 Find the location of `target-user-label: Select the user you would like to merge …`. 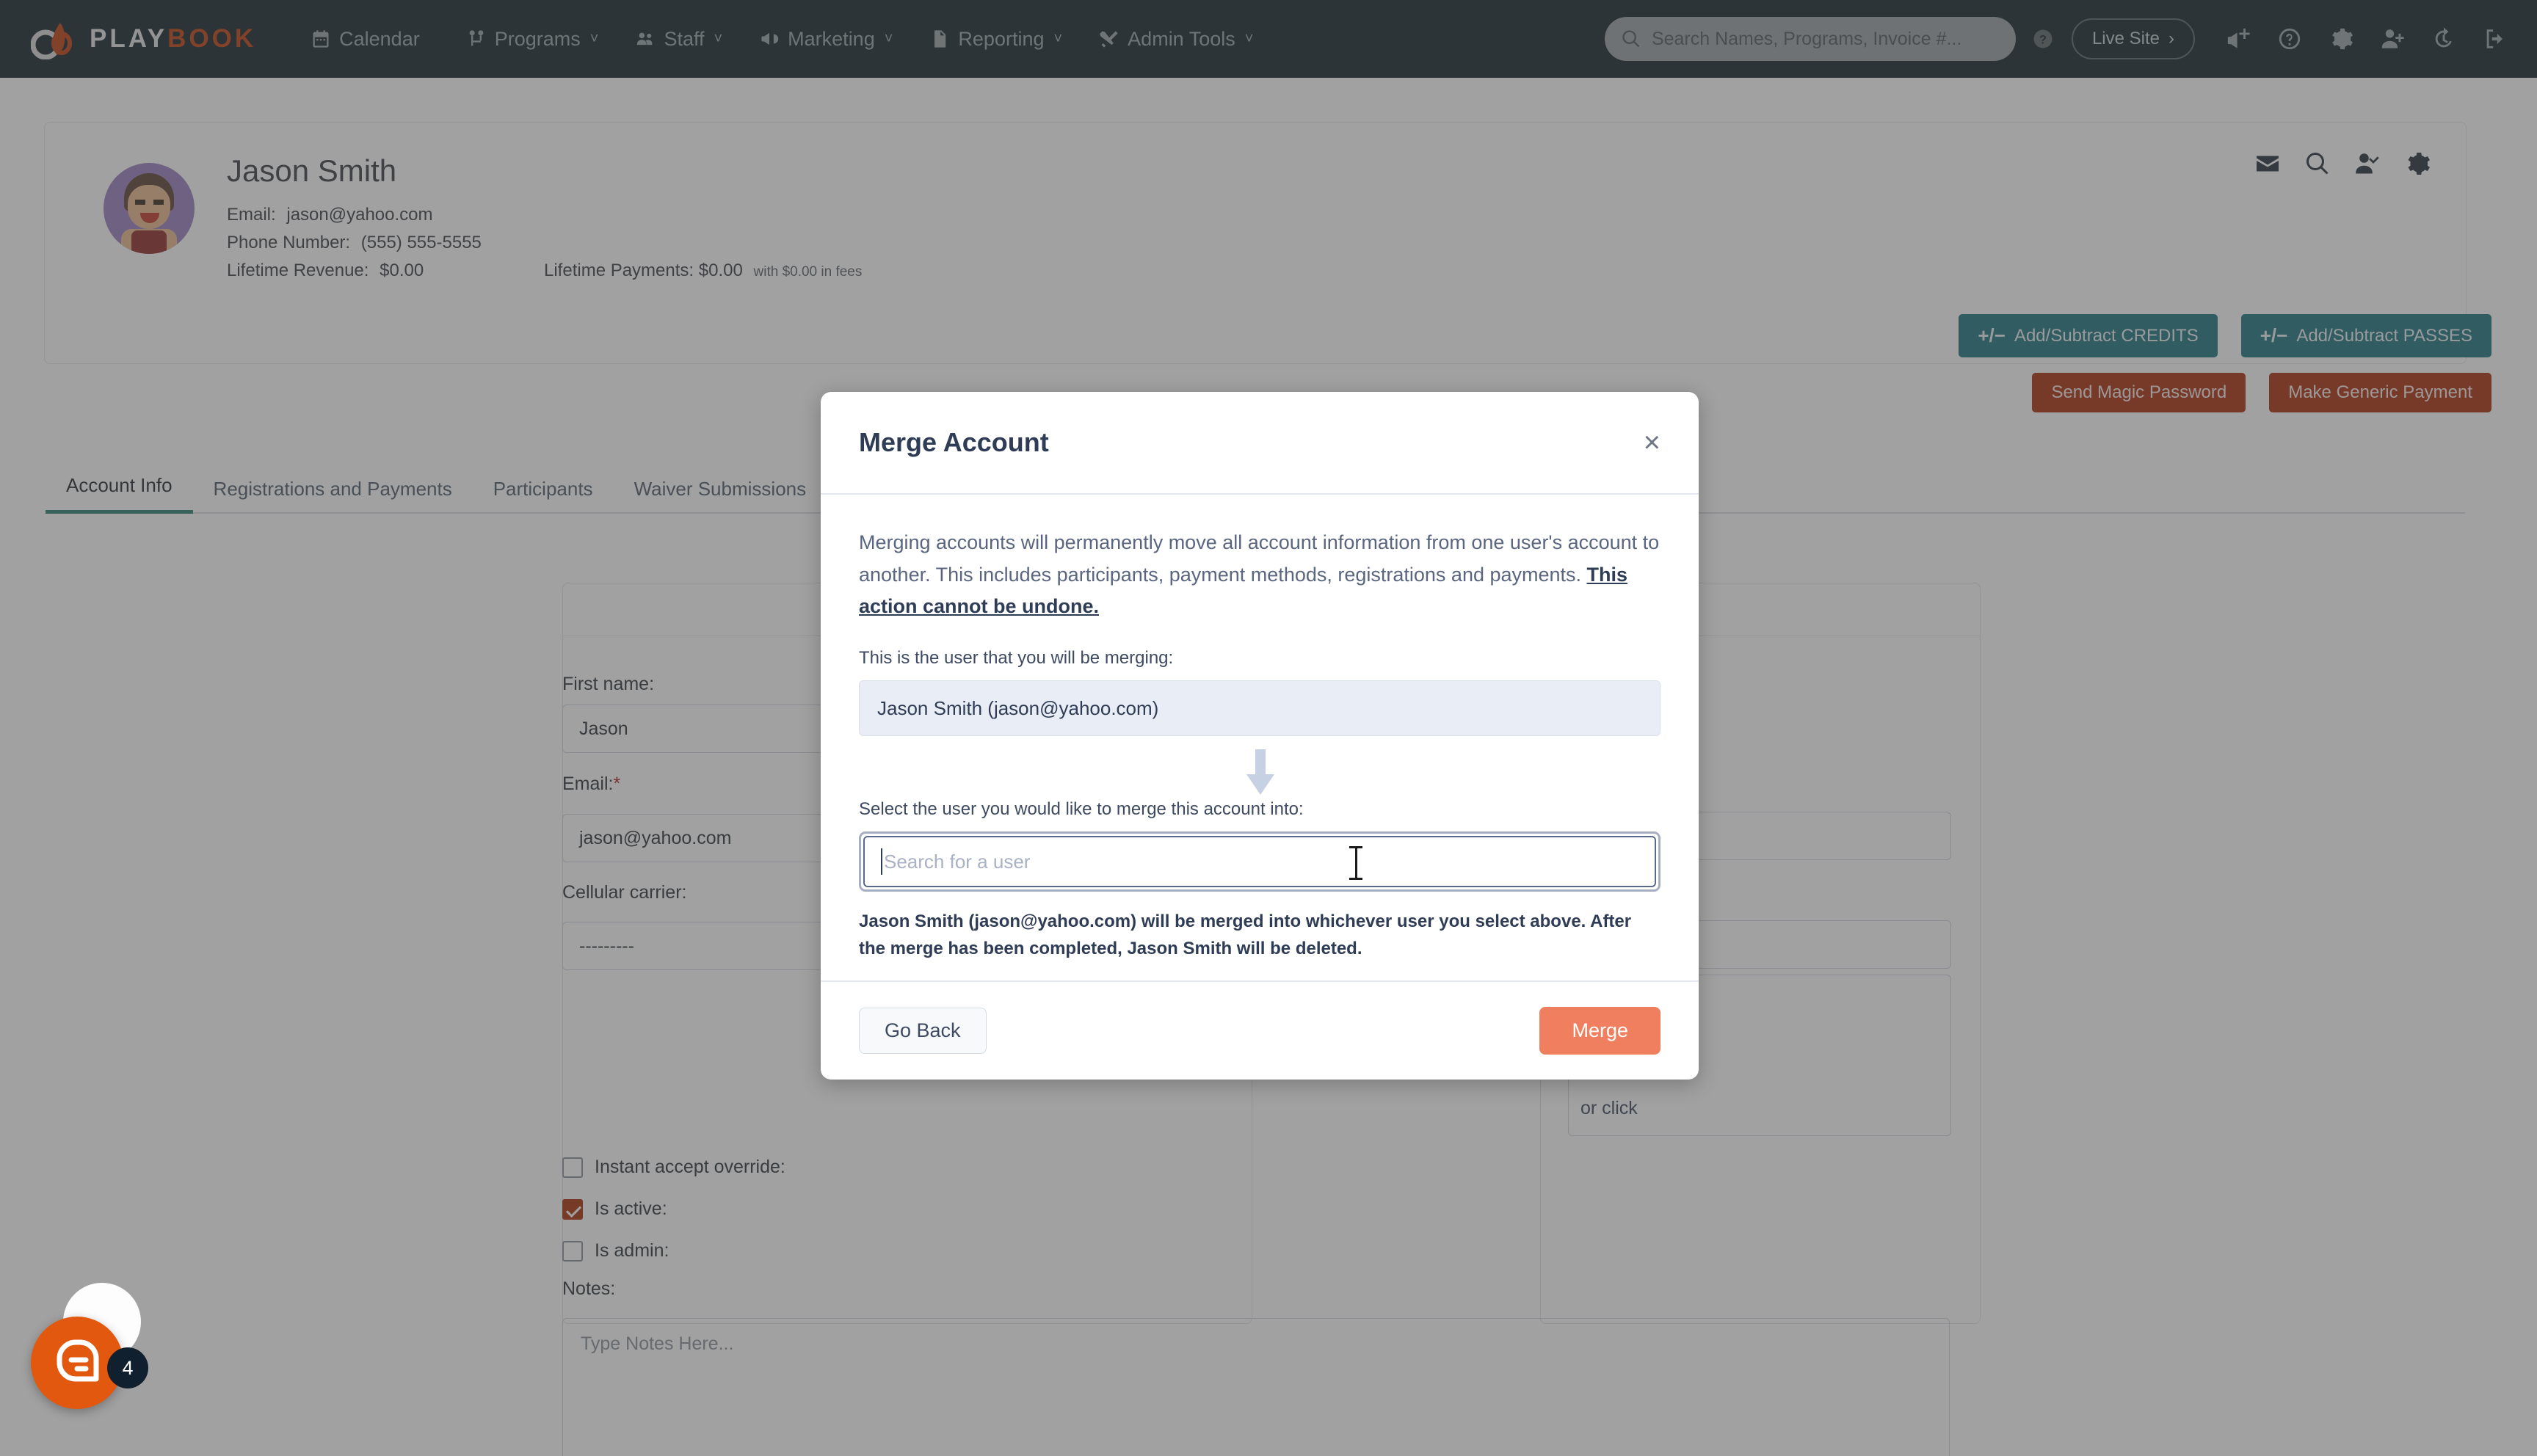

target-user-label: Select the user you would like to merge … is located at coordinates (1081, 810).